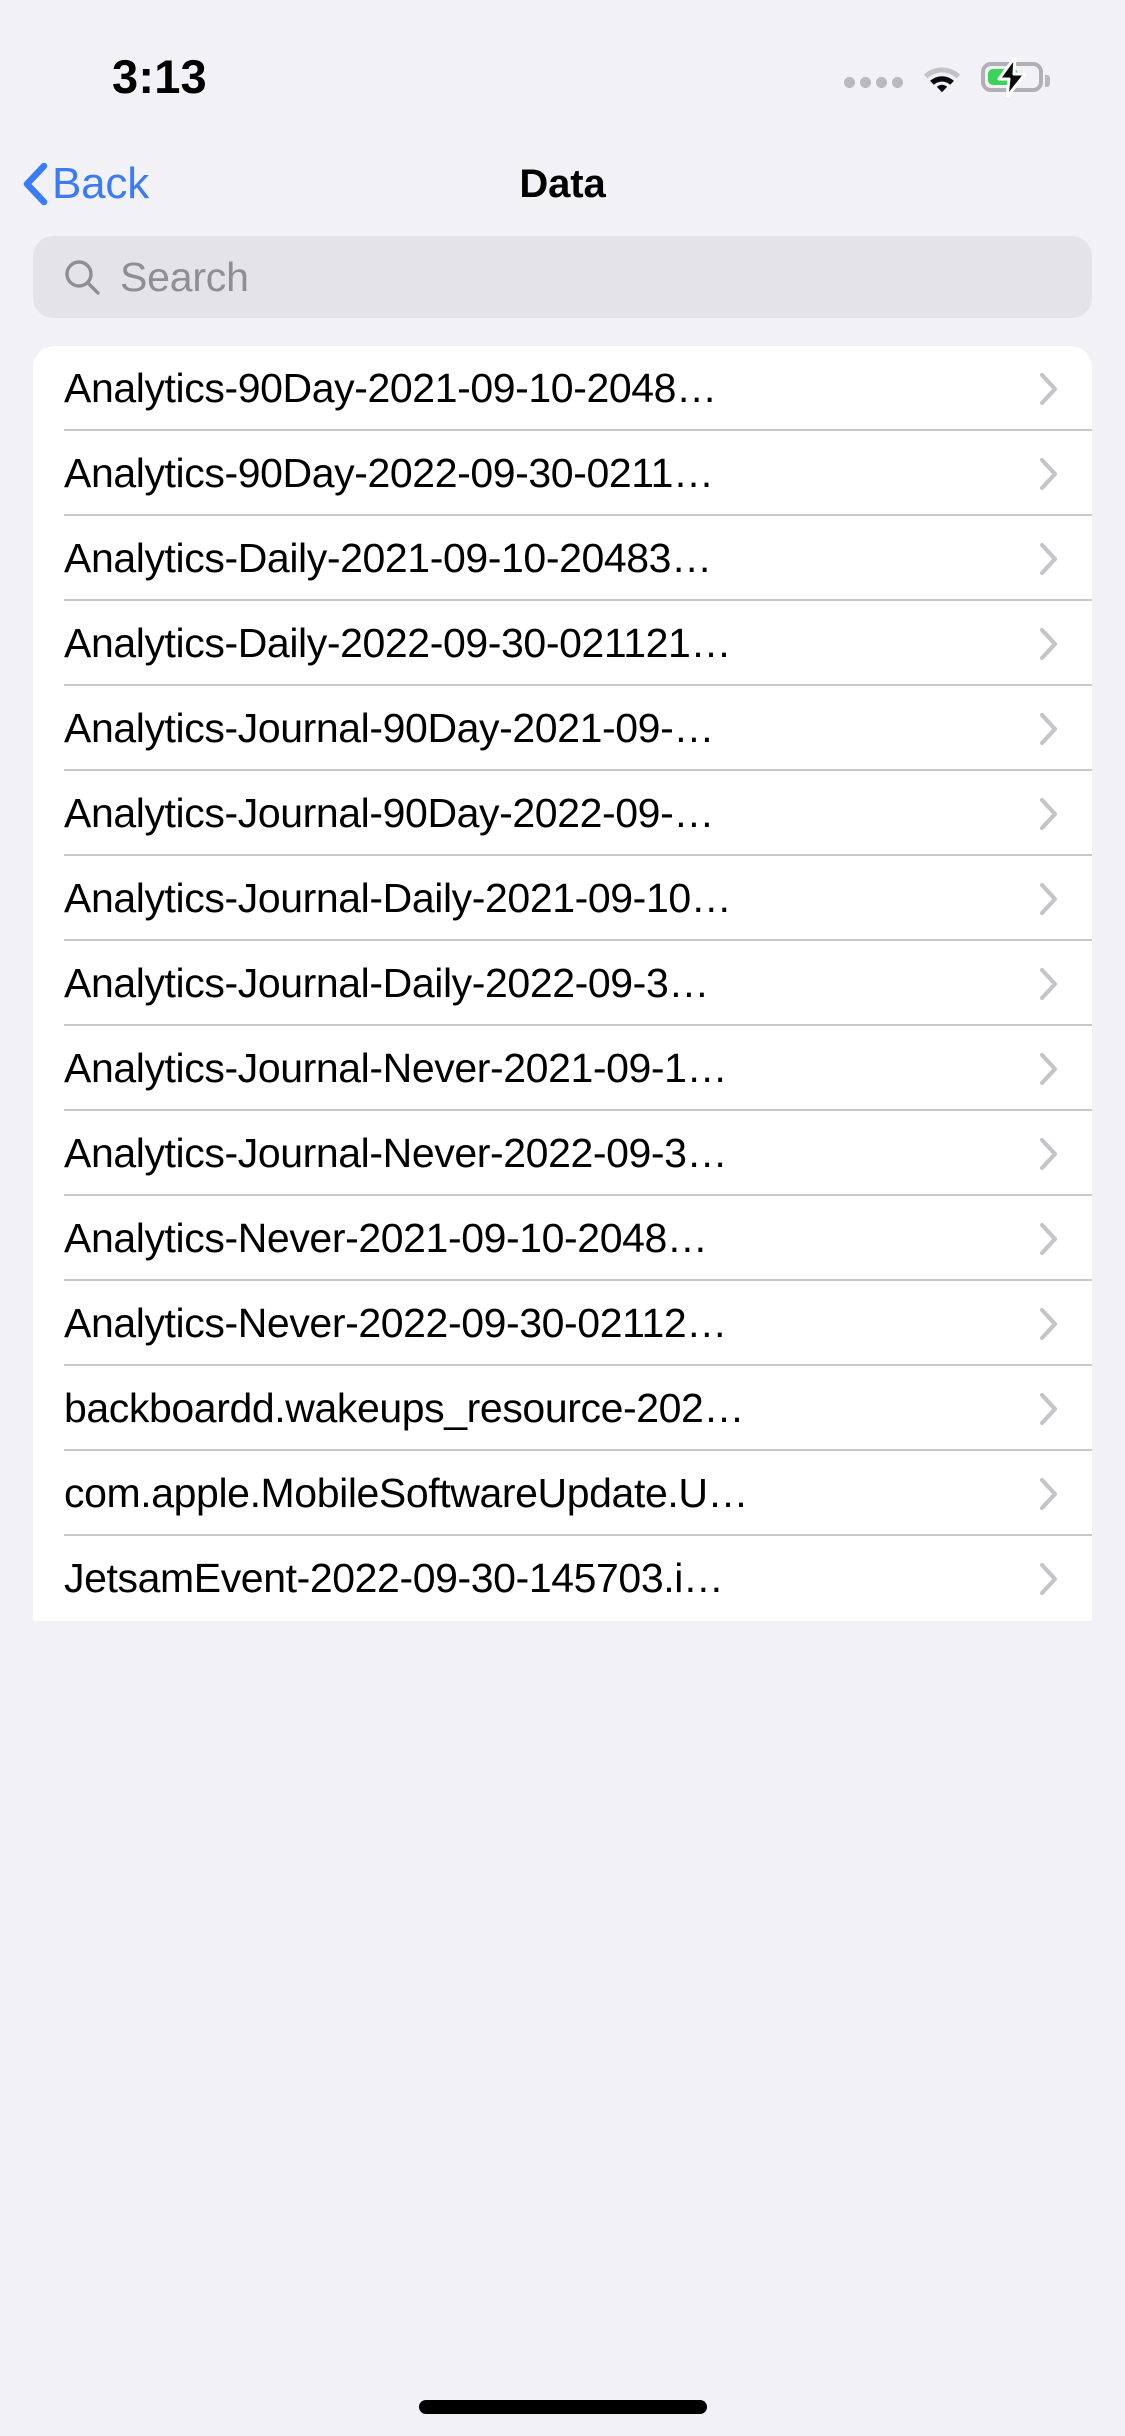 This screenshot has height=2436, width=1125. I want to click on back-button-label: Back, so click(101, 183).